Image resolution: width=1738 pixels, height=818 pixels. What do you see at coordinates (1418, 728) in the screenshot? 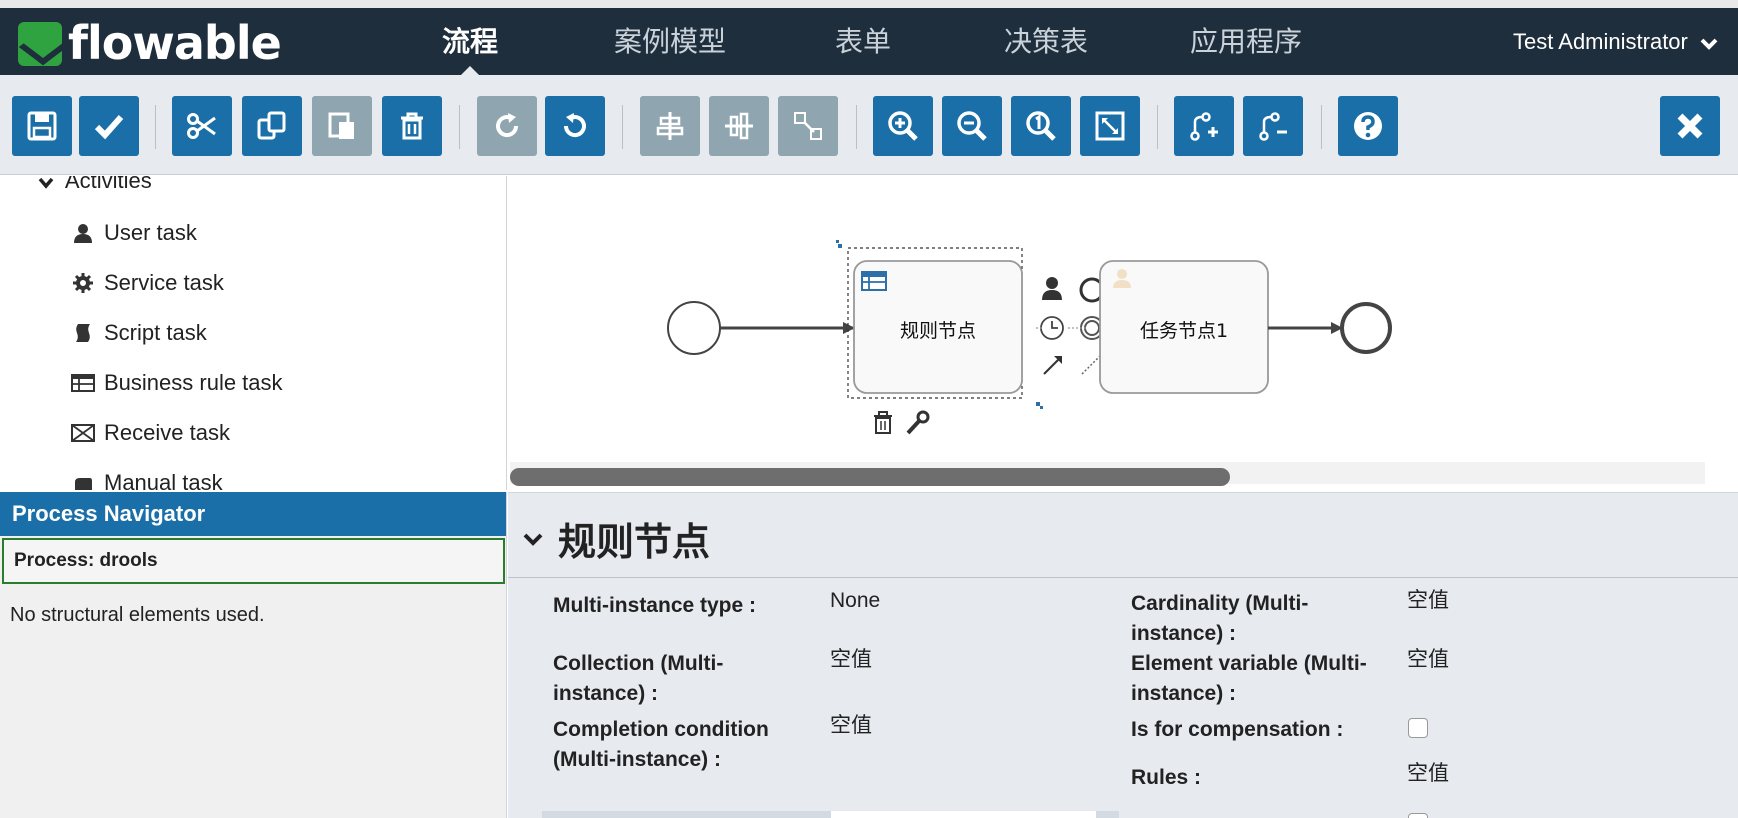
I see `compensation-checkbox` at bounding box center [1418, 728].